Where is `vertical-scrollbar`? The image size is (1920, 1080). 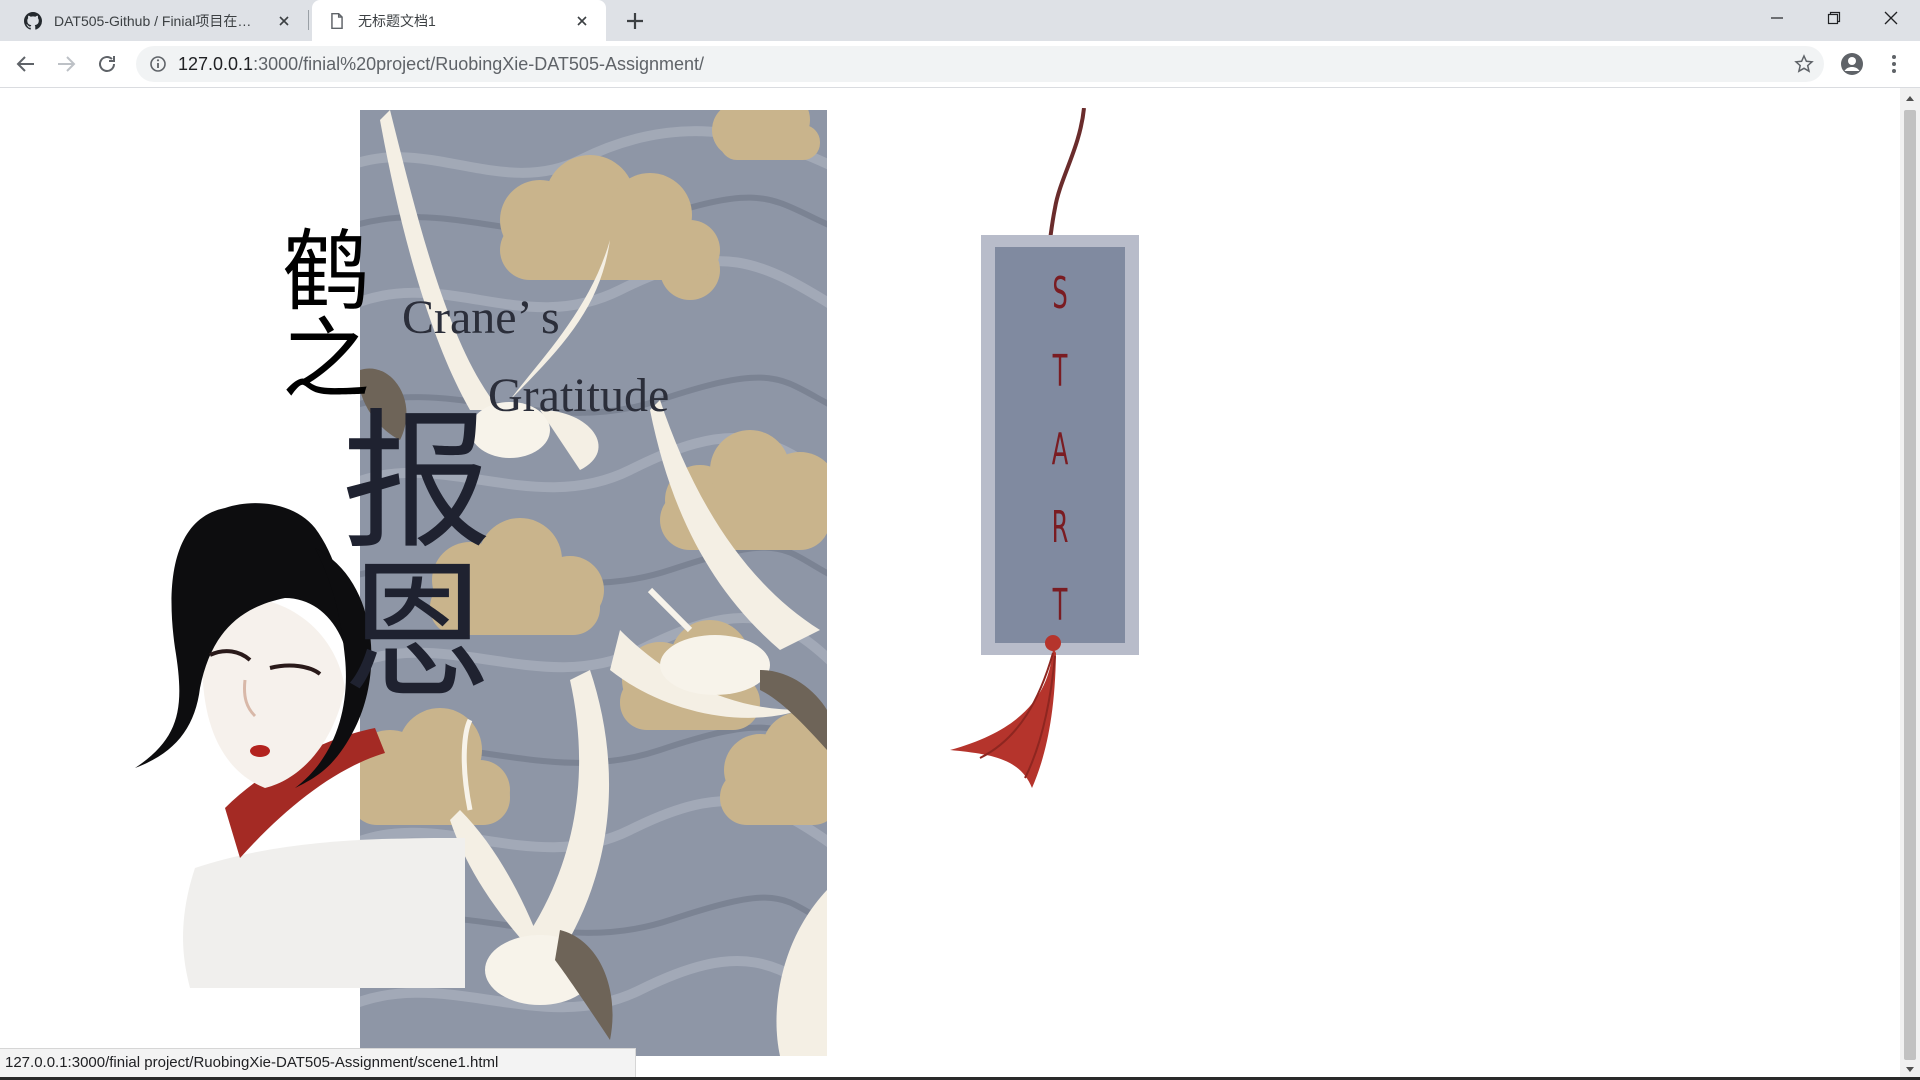 vertical-scrollbar is located at coordinates (1910, 584).